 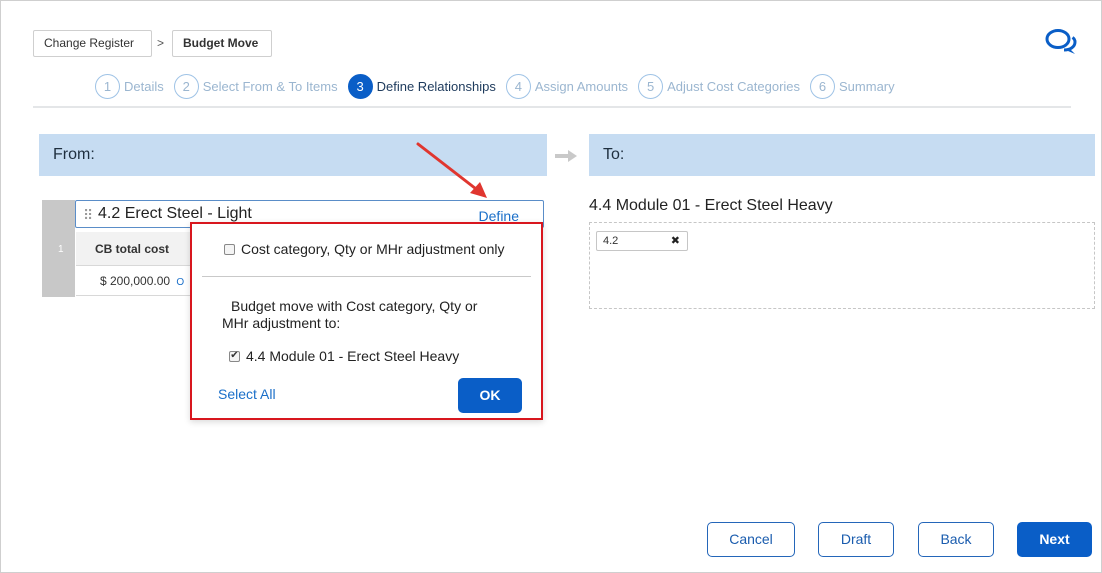 I want to click on cb-total-cost-amount: $ 200,000.00, so click(x=135, y=281).